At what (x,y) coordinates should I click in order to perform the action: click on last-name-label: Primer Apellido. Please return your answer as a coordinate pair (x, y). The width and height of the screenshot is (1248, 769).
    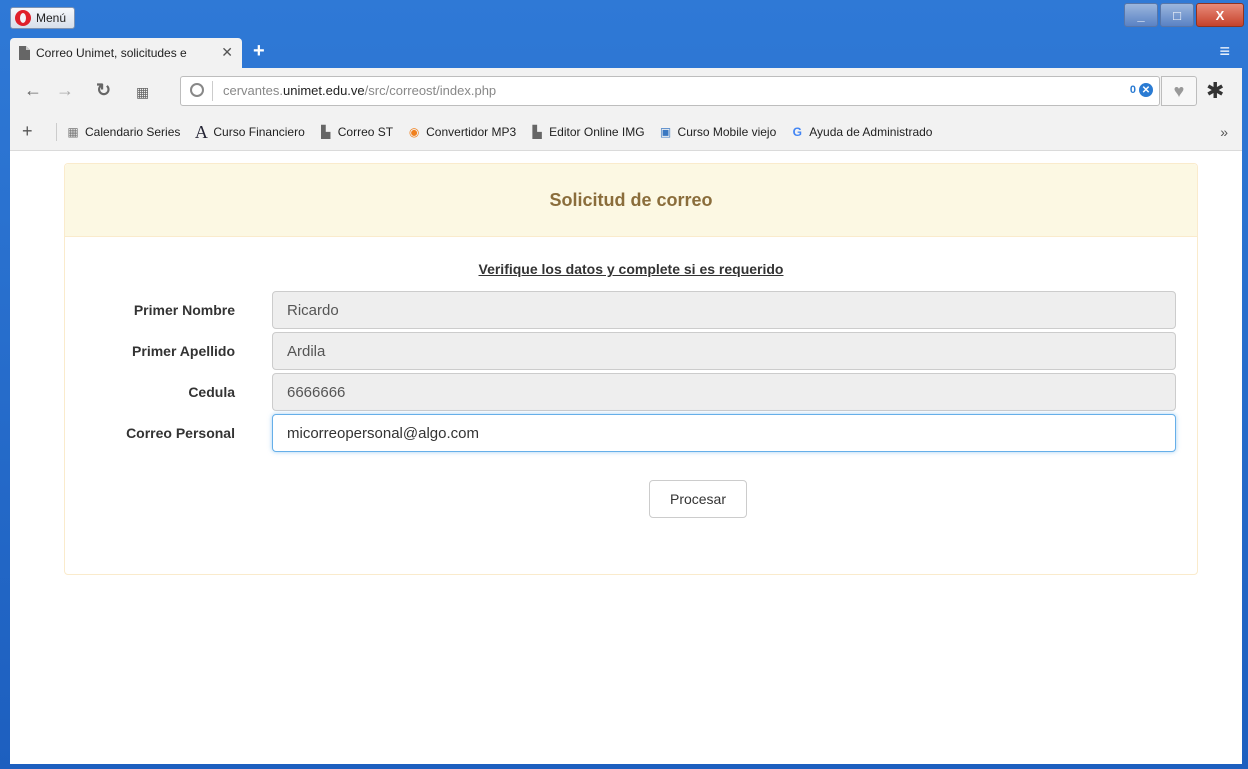
    Looking at the image, I should click on (183, 351).